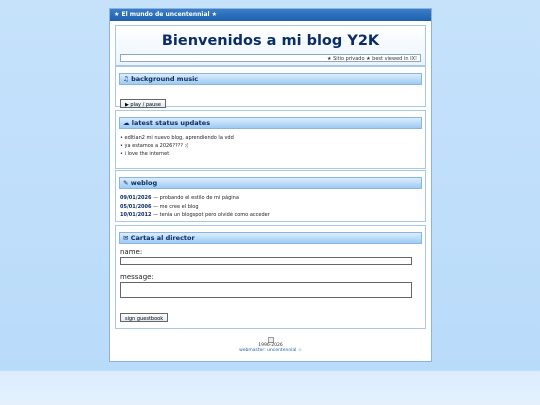  I want to click on marquee-banner: ★ Sitio privado ★ best viewed in IX!, so click(270, 58).